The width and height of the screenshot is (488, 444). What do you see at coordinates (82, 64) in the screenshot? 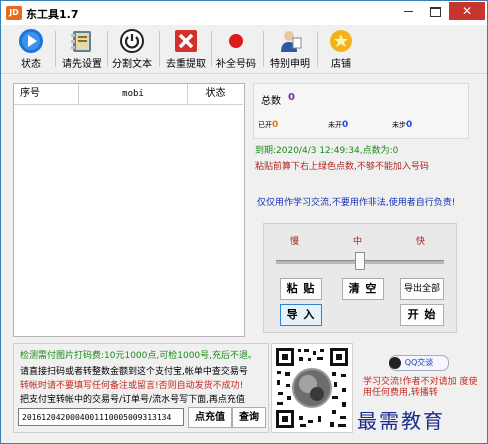
I see `settings-button-label: 请先设置` at bounding box center [82, 64].